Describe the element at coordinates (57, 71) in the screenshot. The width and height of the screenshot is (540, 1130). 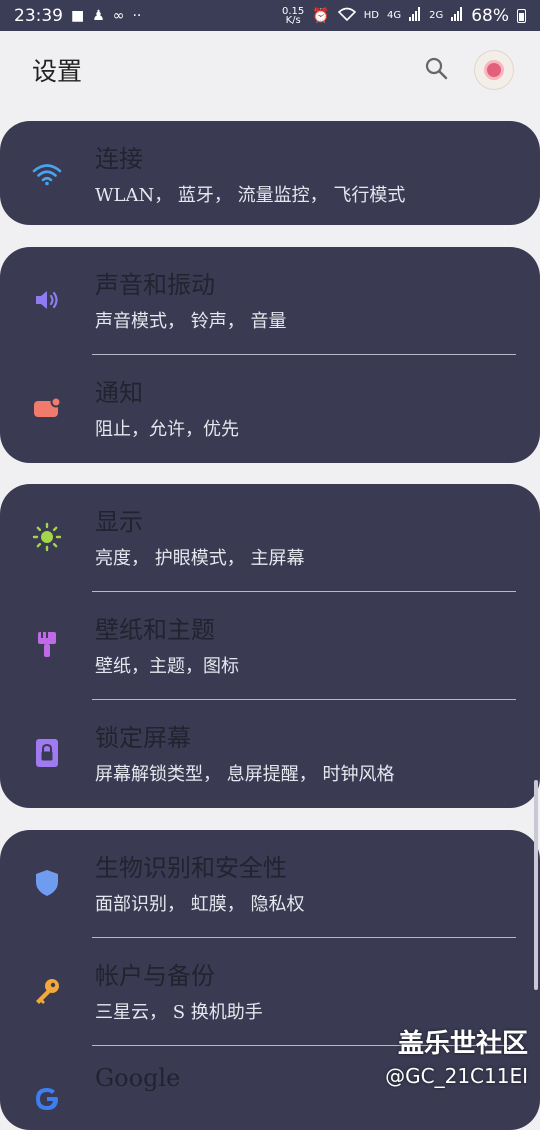
I see `page-title: 设置` at that location.